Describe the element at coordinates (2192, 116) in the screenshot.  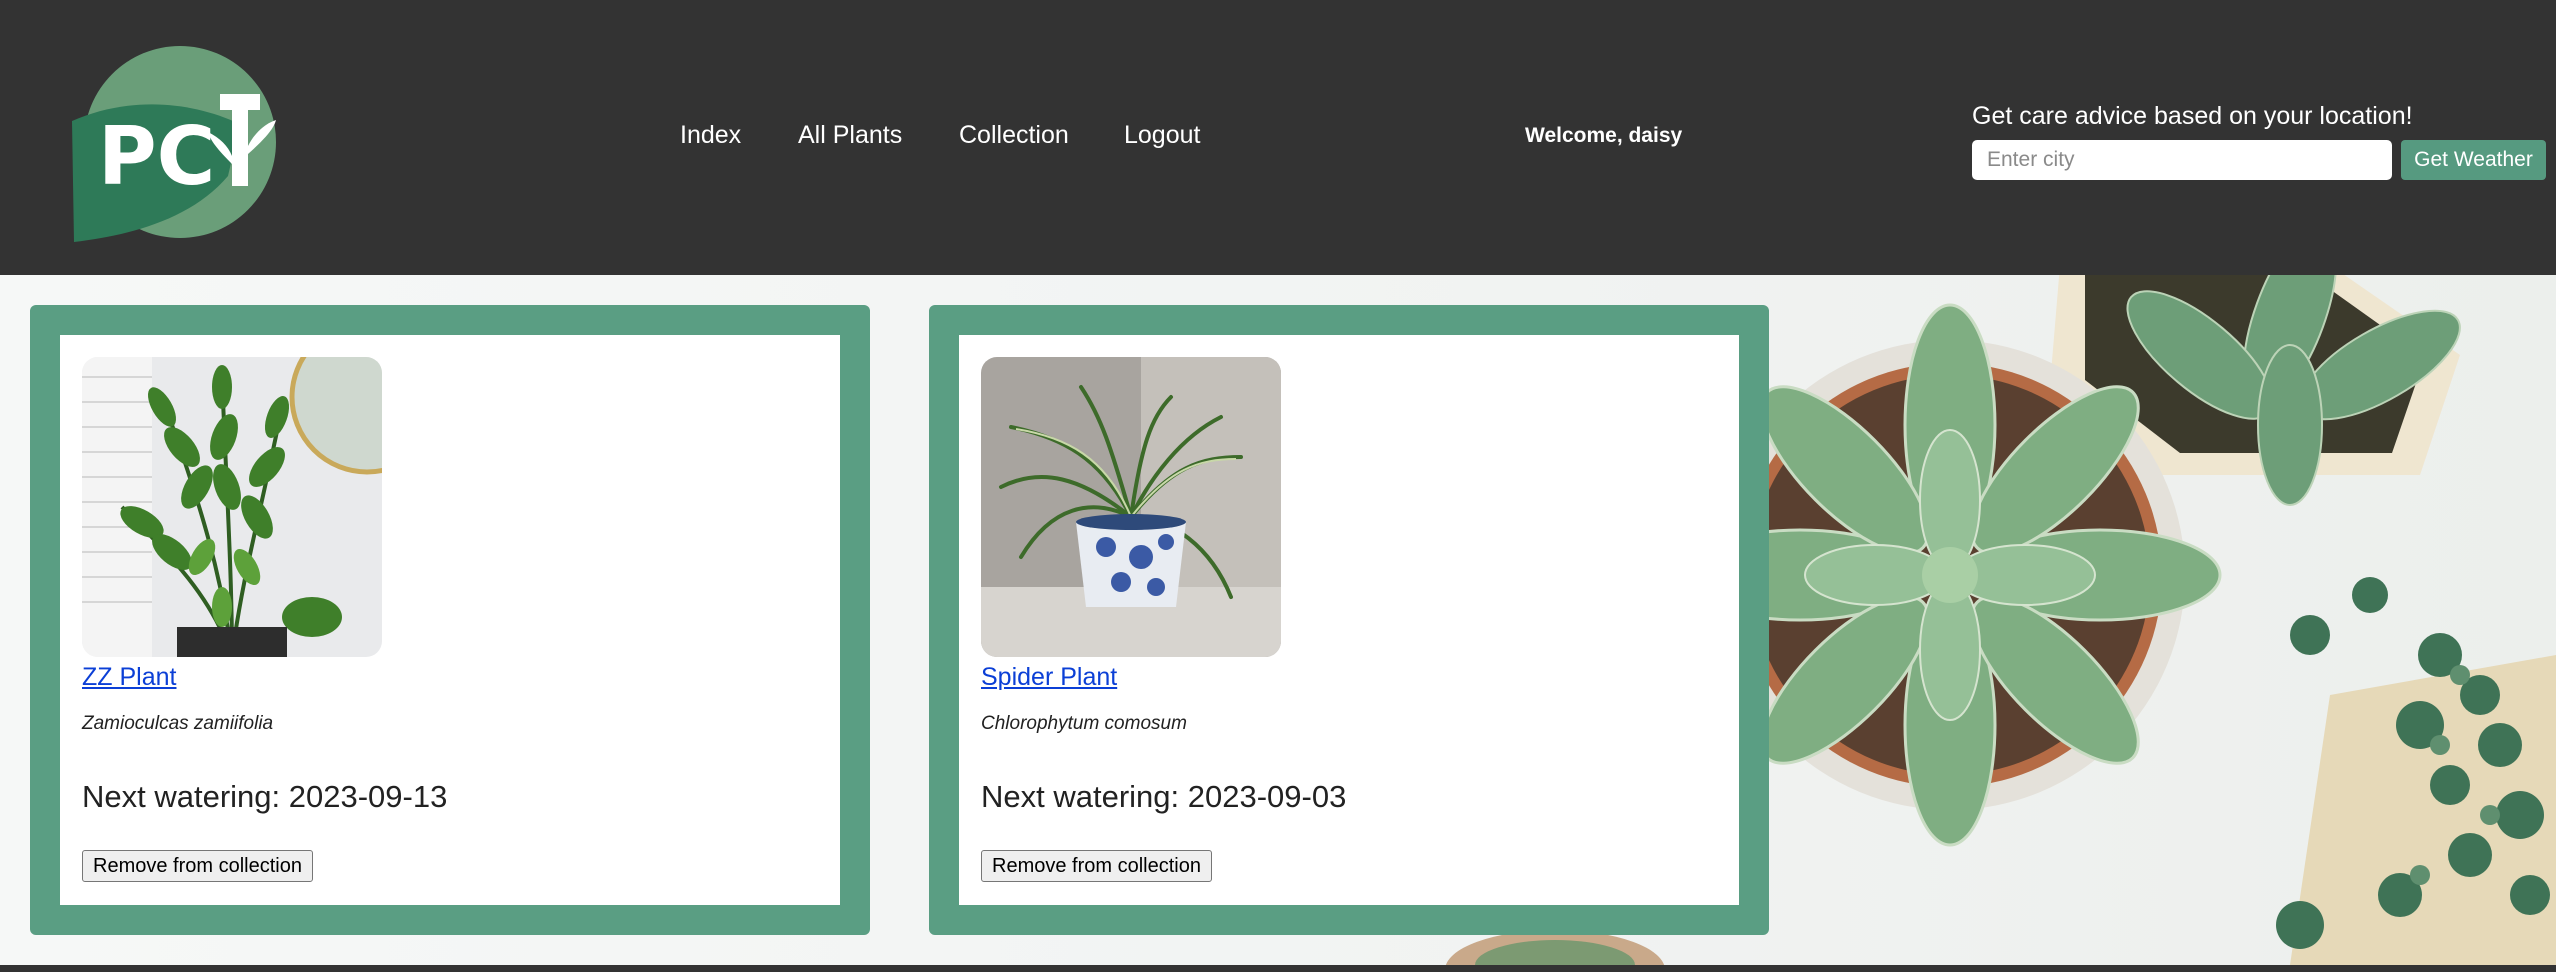
I see `weather-prompt: Get care advice based on your location!` at that location.